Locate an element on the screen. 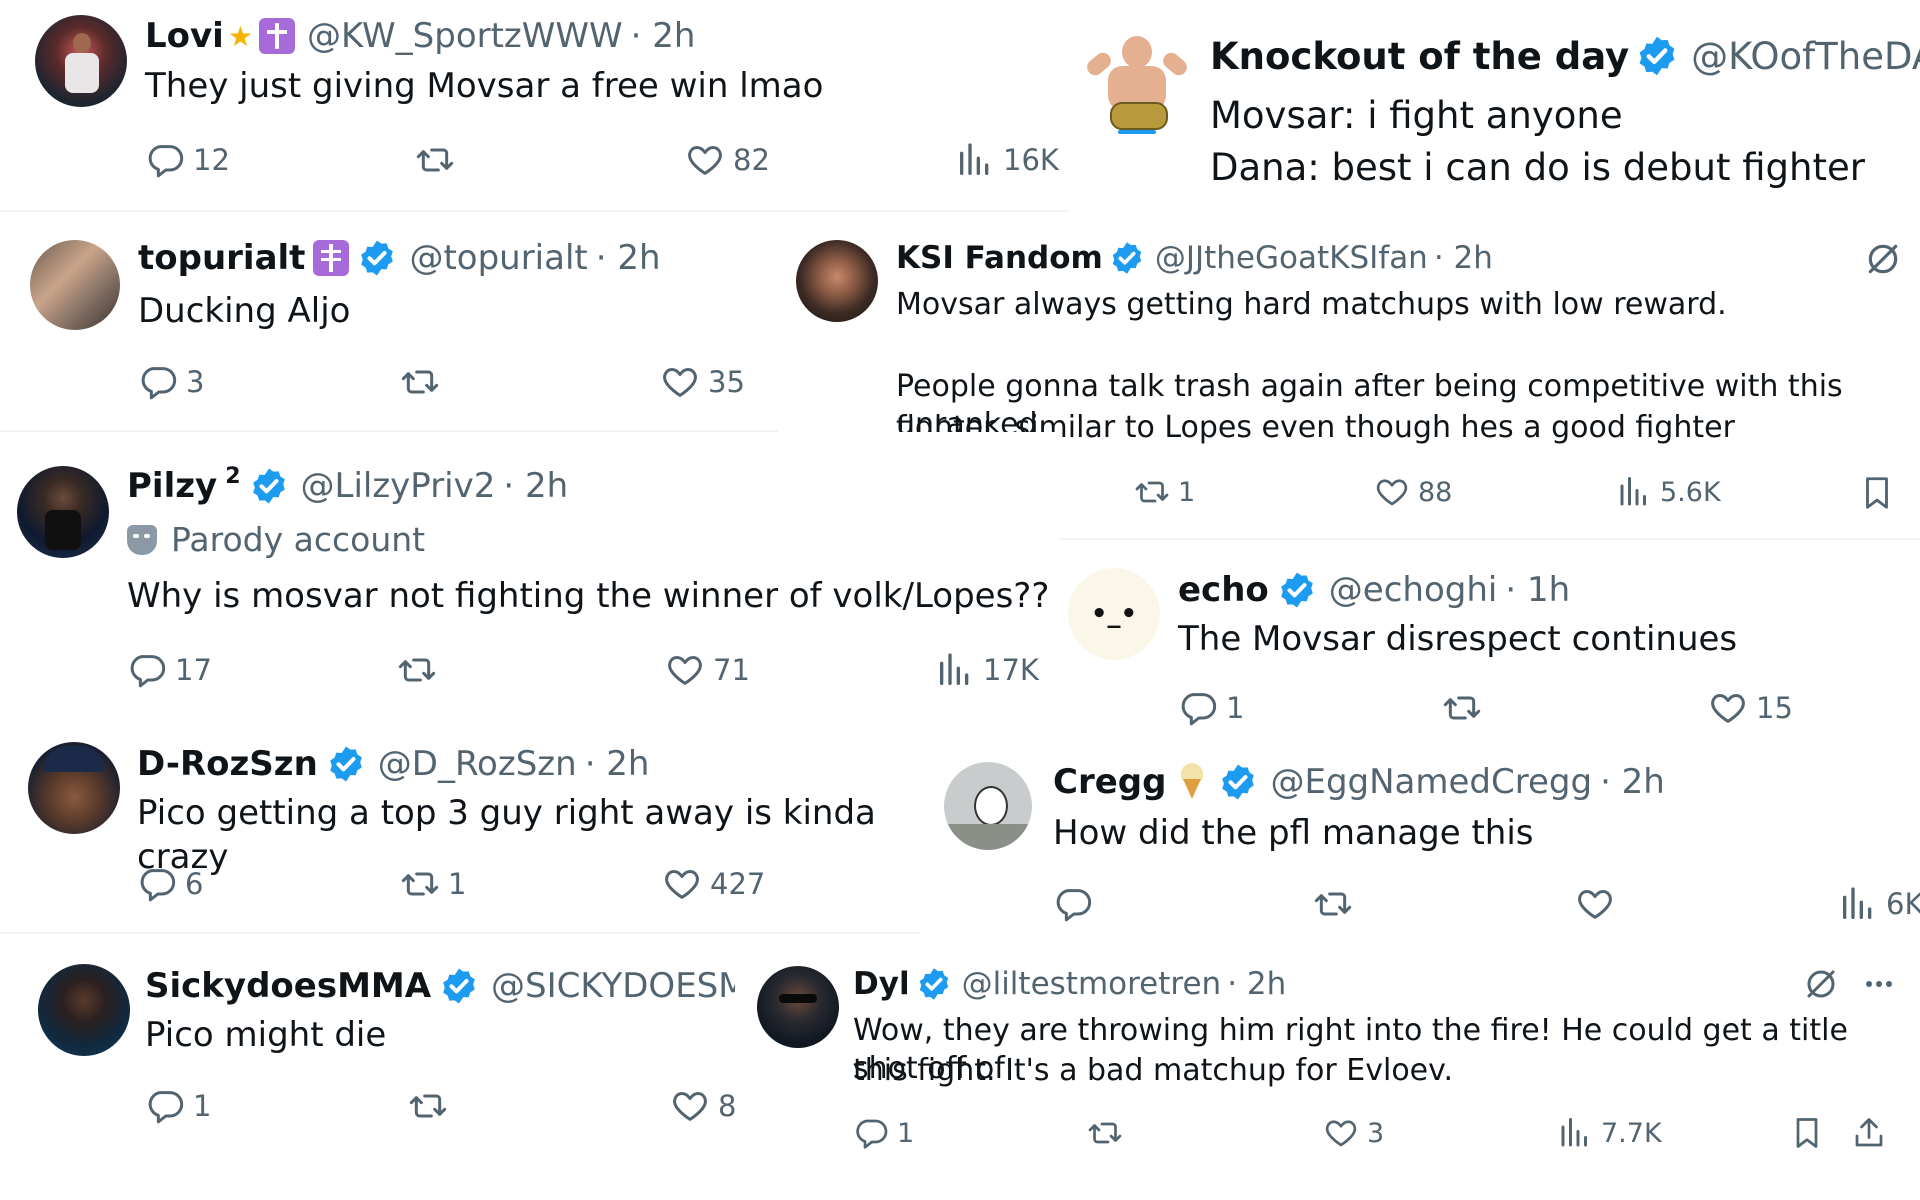  like-button: 8 is located at coordinates (703, 1106).